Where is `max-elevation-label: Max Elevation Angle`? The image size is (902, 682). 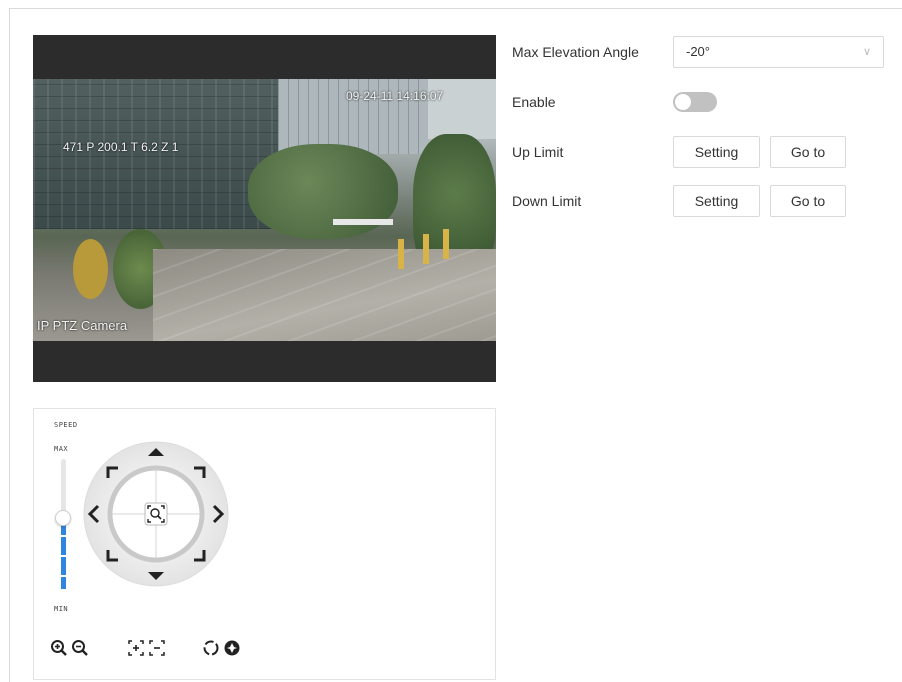 max-elevation-label: Max Elevation Angle is located at coordinates (575, 52).